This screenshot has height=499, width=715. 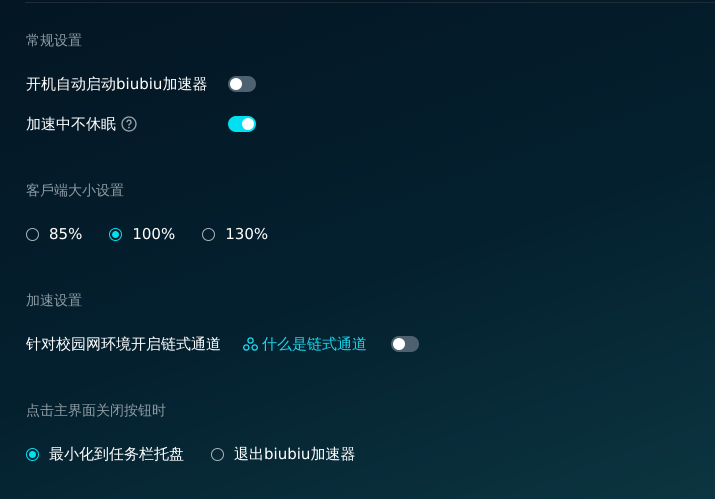 What do you see at coordinates (154, 234) in the screenshot?
I see `radio-label: 100%` at bounding box center [154, 234].